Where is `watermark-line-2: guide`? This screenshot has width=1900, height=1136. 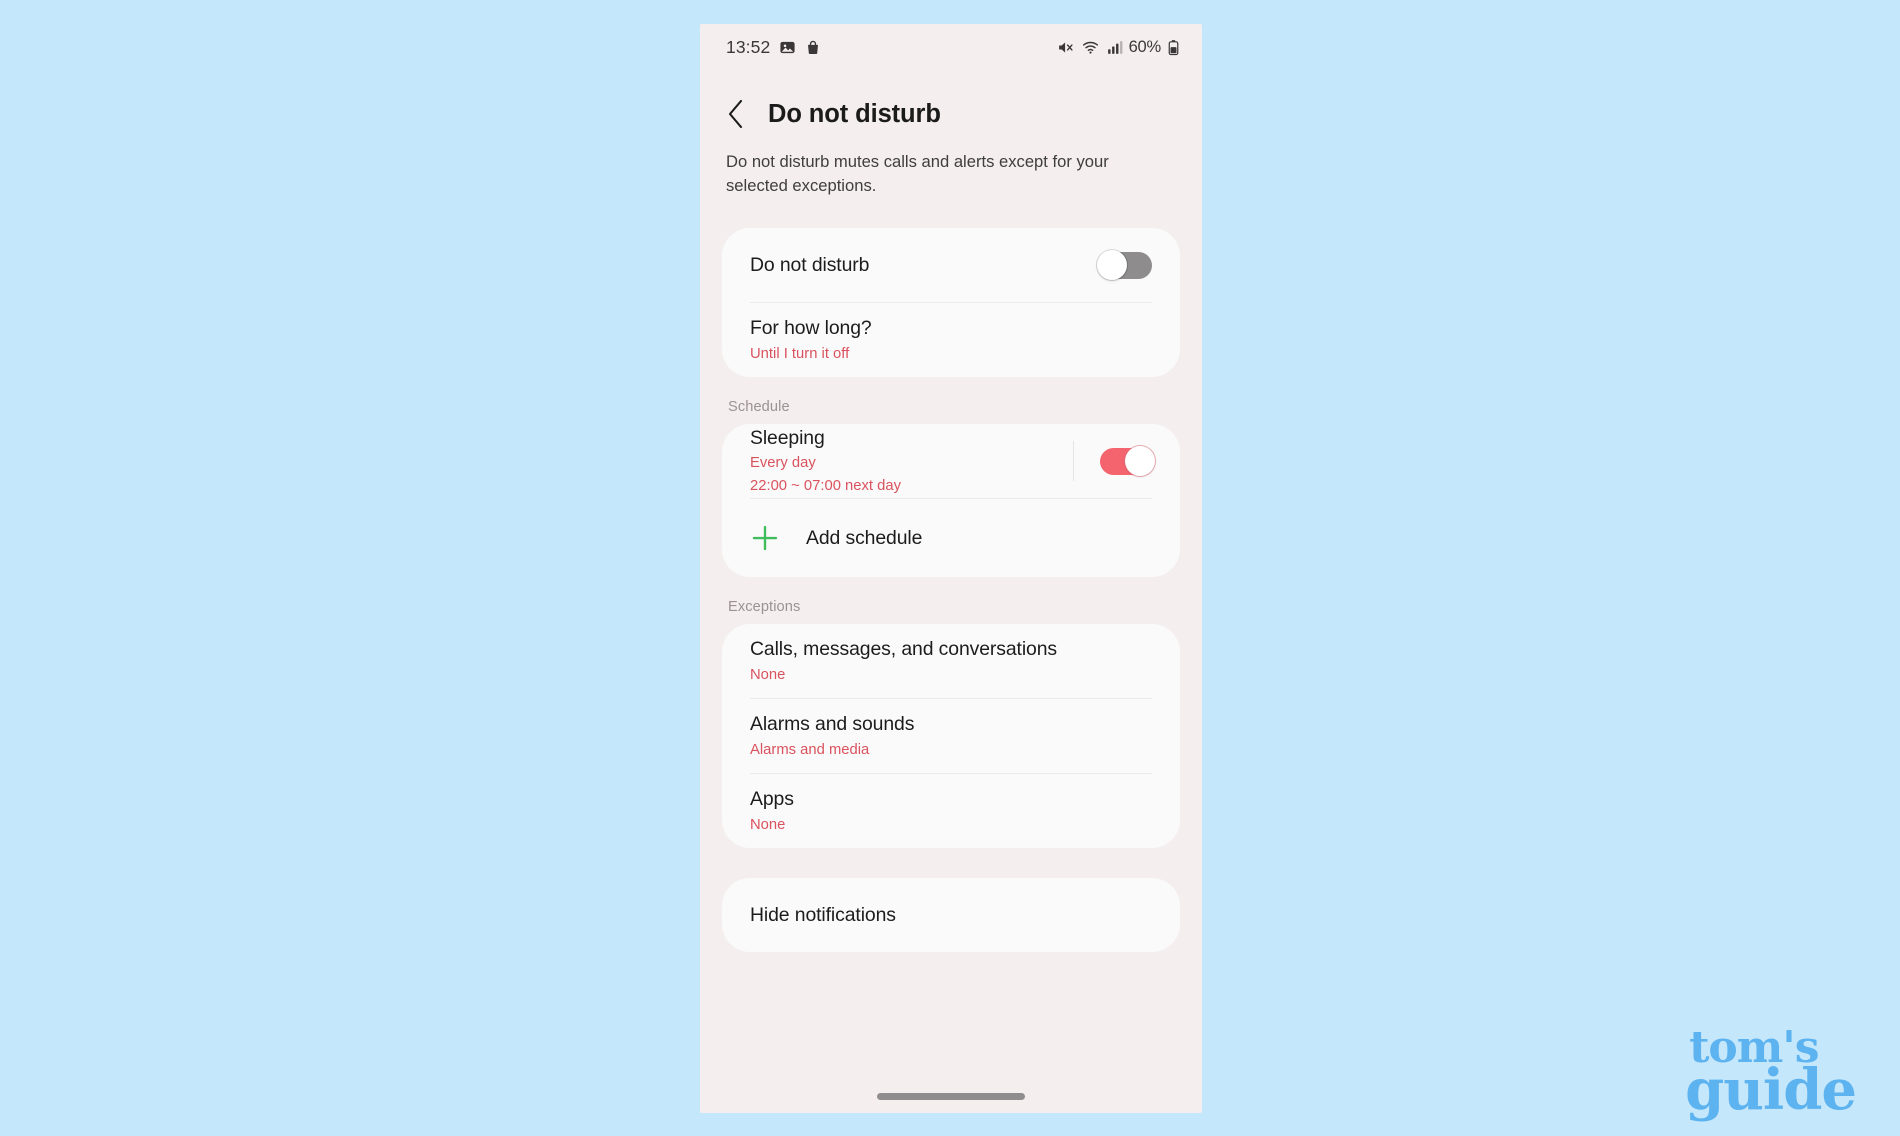 watermark-line-2: guide is located at coordinates (1771, 1089).